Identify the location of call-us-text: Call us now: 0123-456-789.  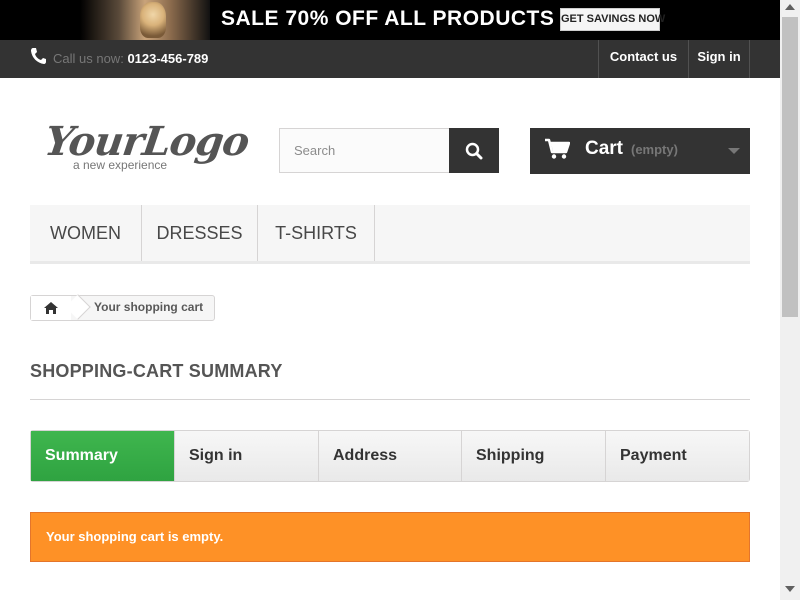
(131, 58).